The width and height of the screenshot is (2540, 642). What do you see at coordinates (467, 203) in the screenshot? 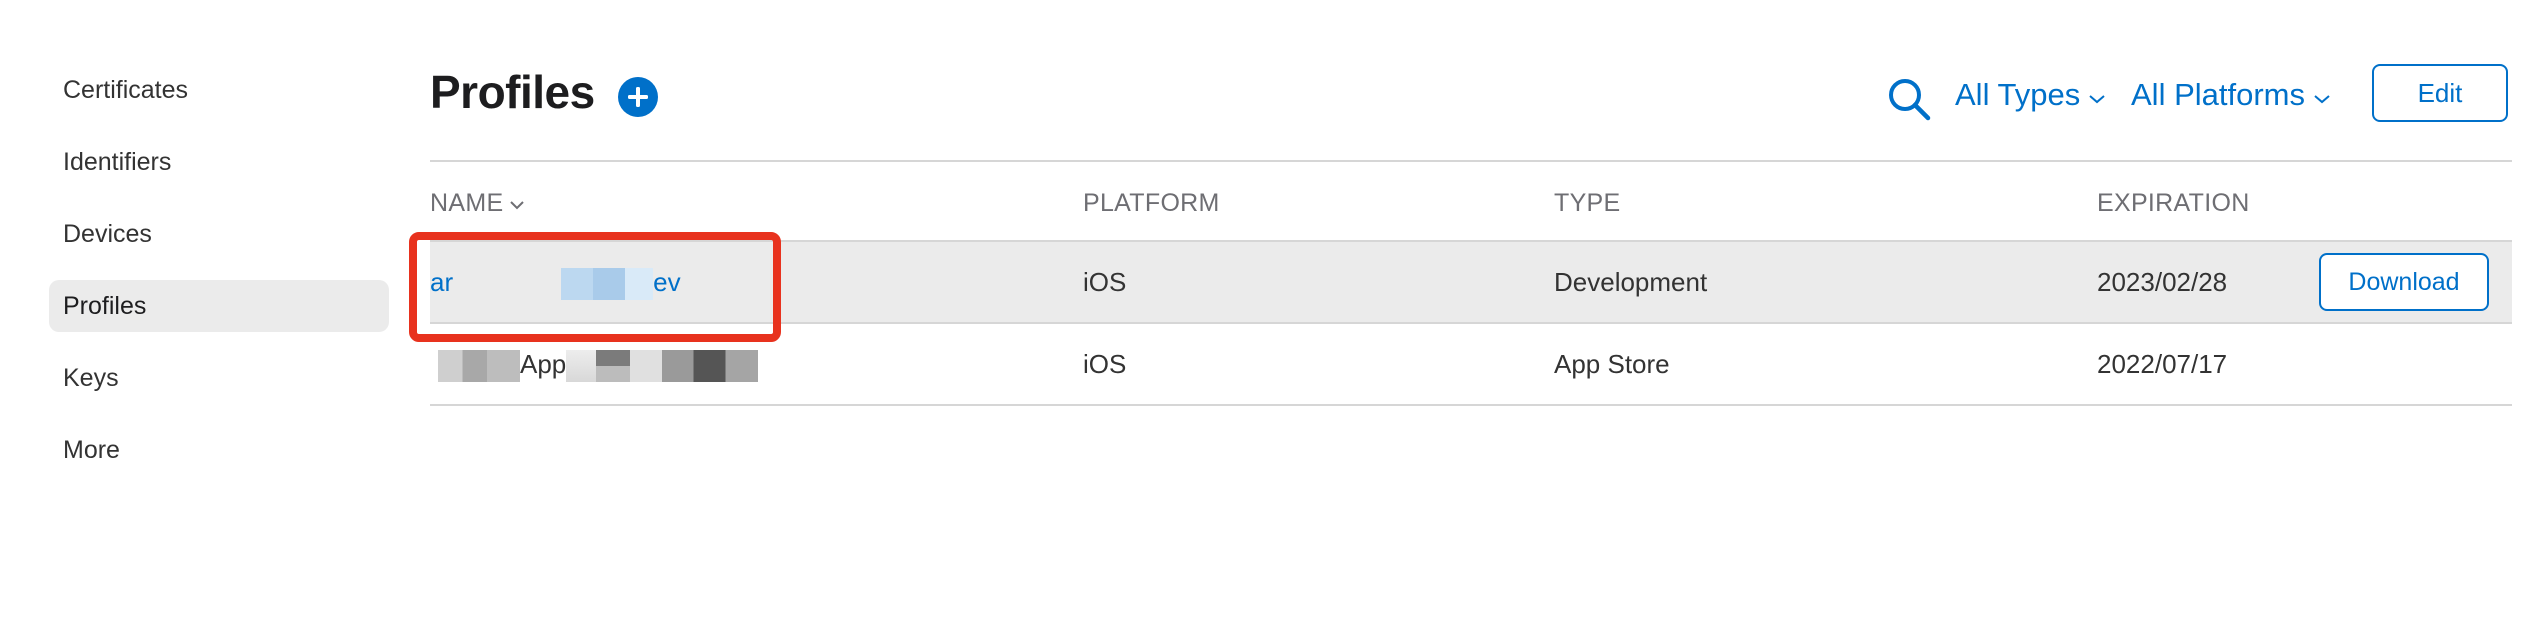
I see `column-header-name-label: NAME` at bounding box center [467, 203].